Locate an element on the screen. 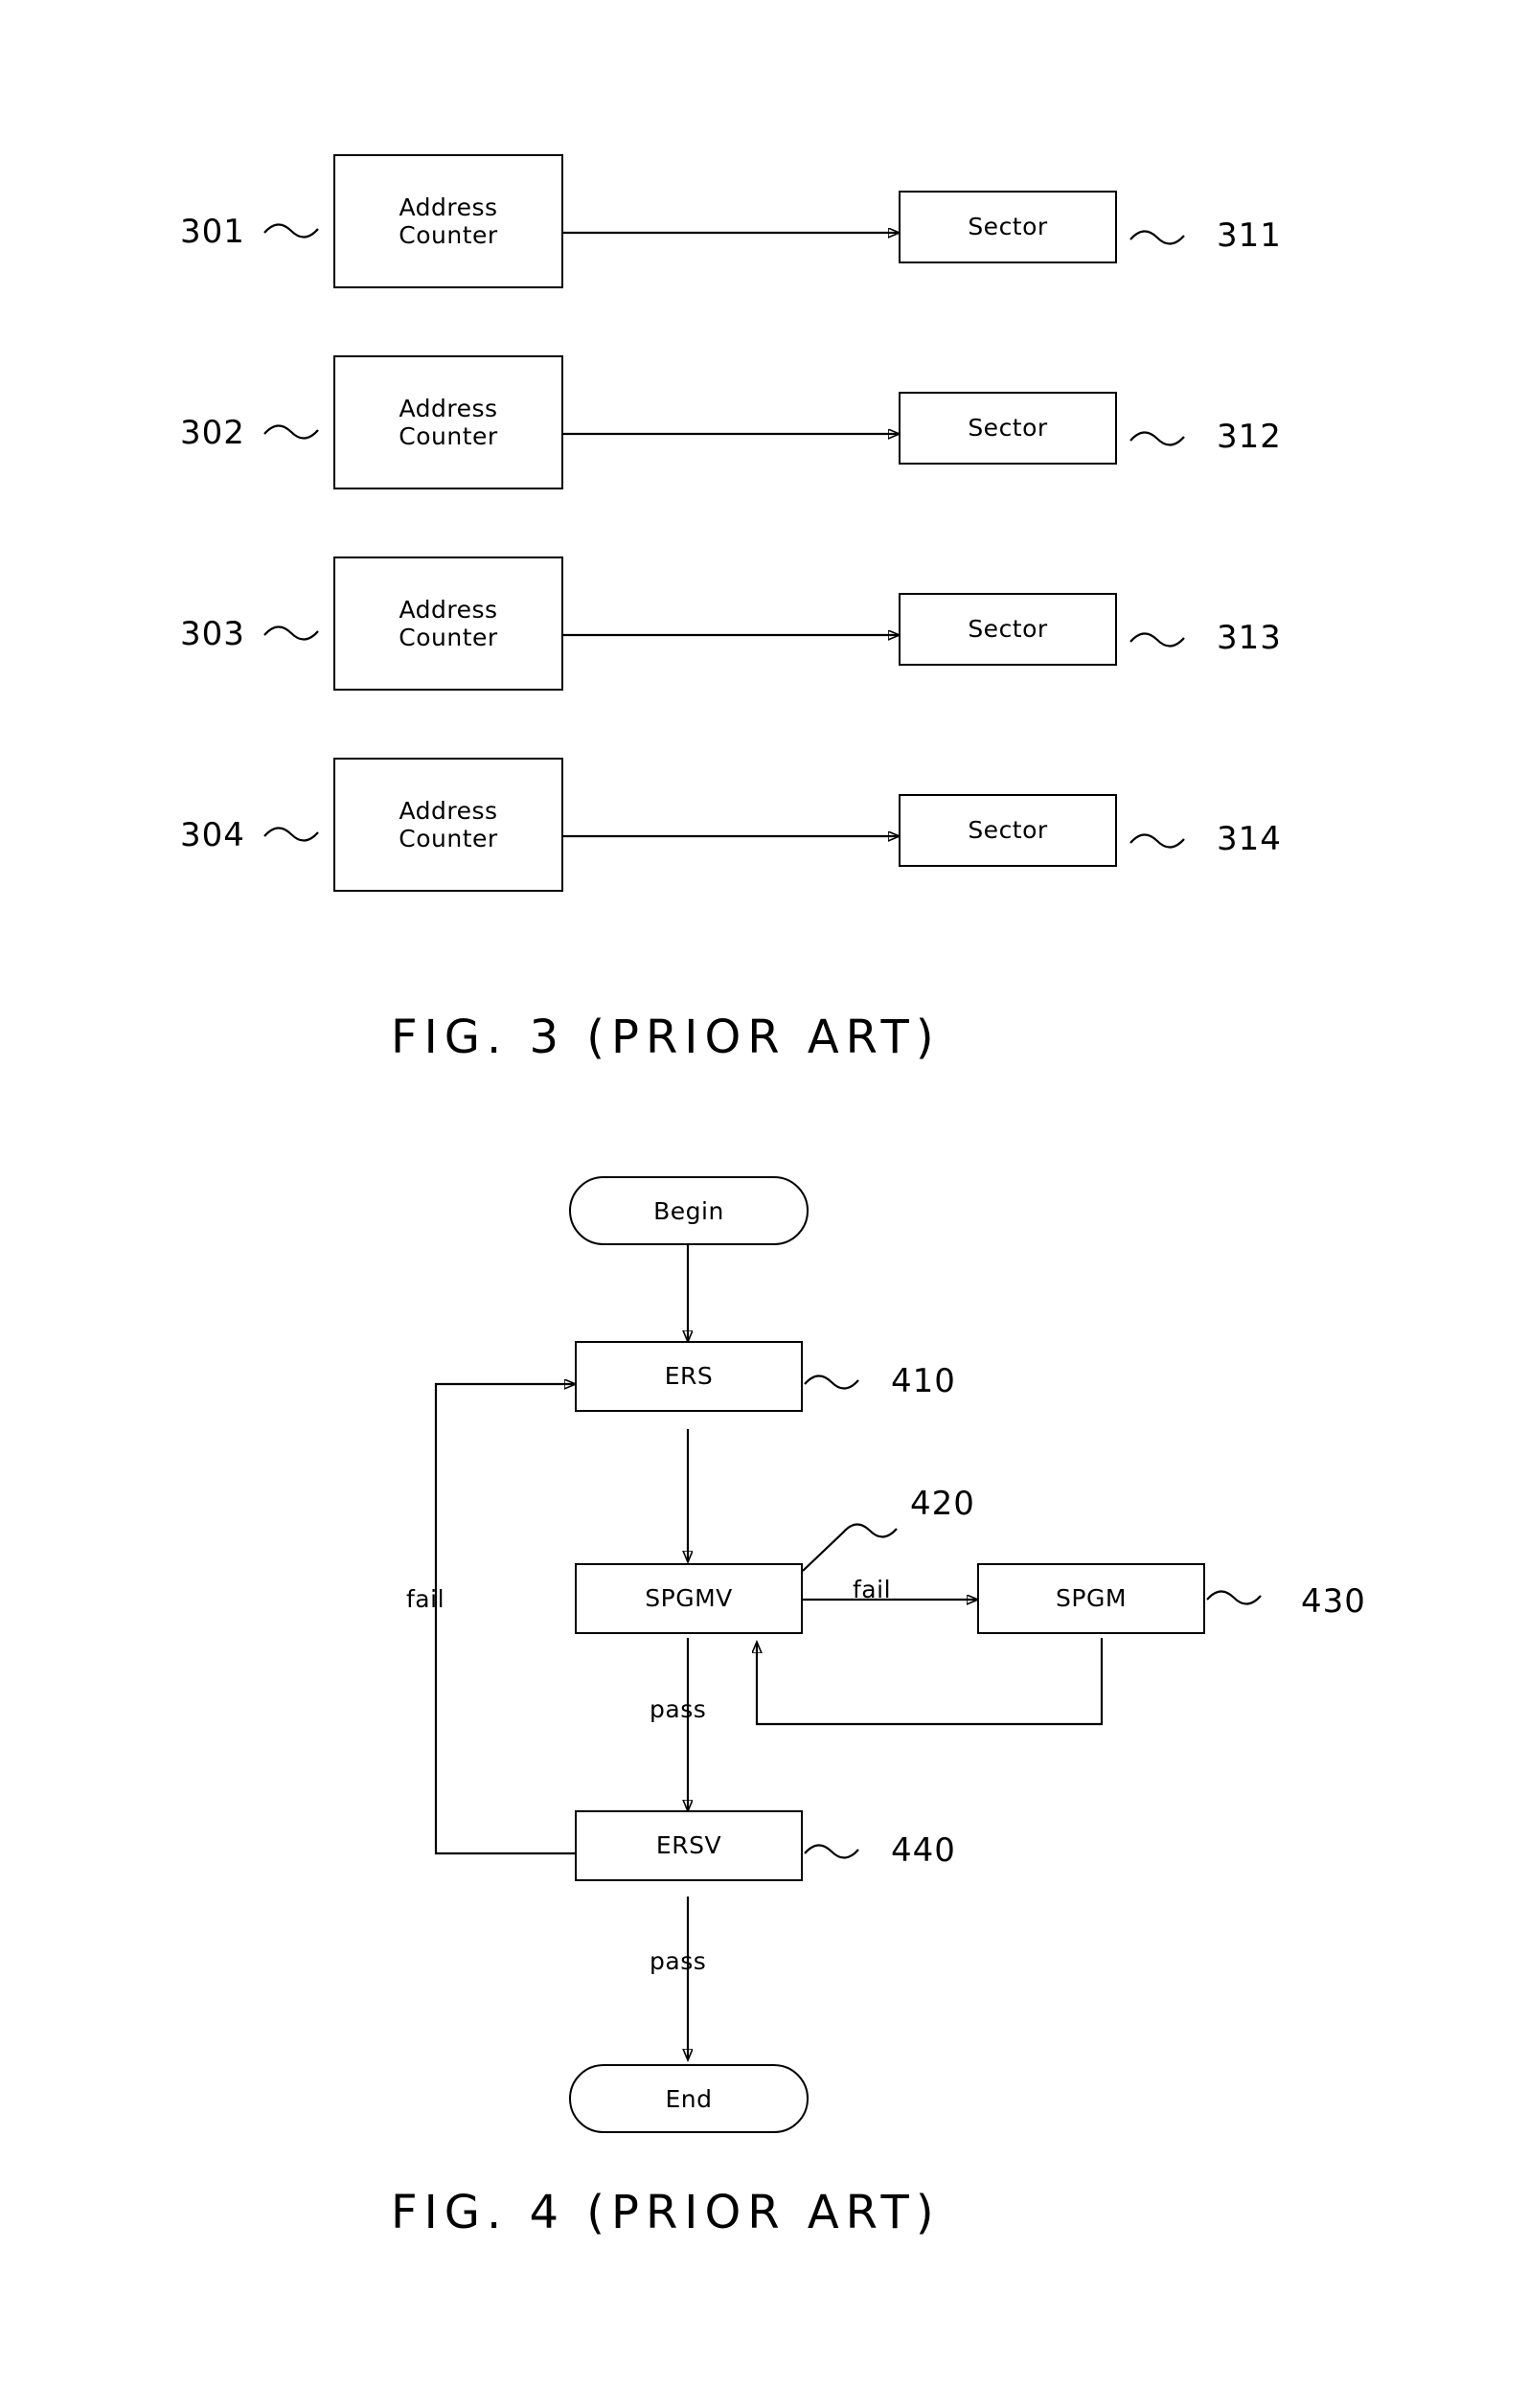  sector-label-1: Sector is located at coordinates (1008, 227).